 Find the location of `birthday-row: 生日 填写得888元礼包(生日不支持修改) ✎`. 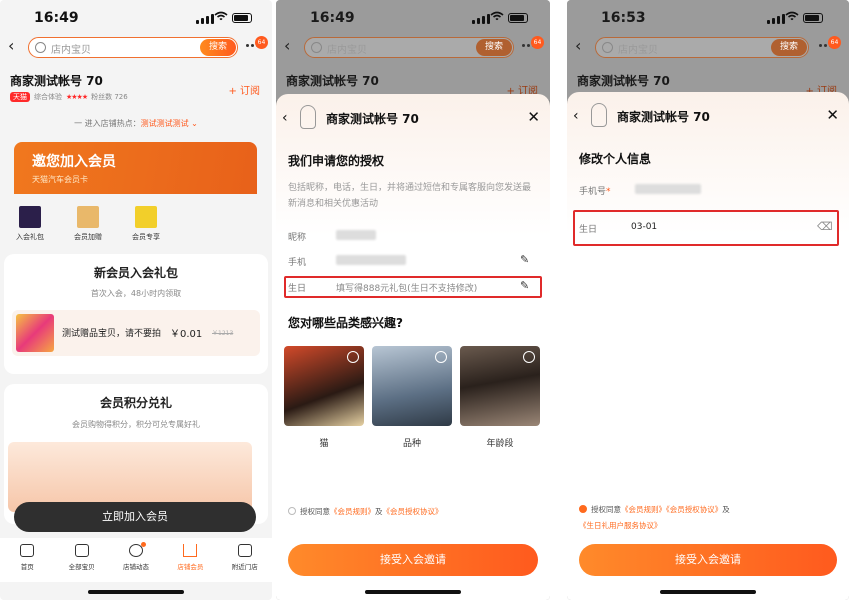

birthday-row: 生日 填写得888元礼包(生日不支持修改) ✎ is located at coordinates (413, 287).